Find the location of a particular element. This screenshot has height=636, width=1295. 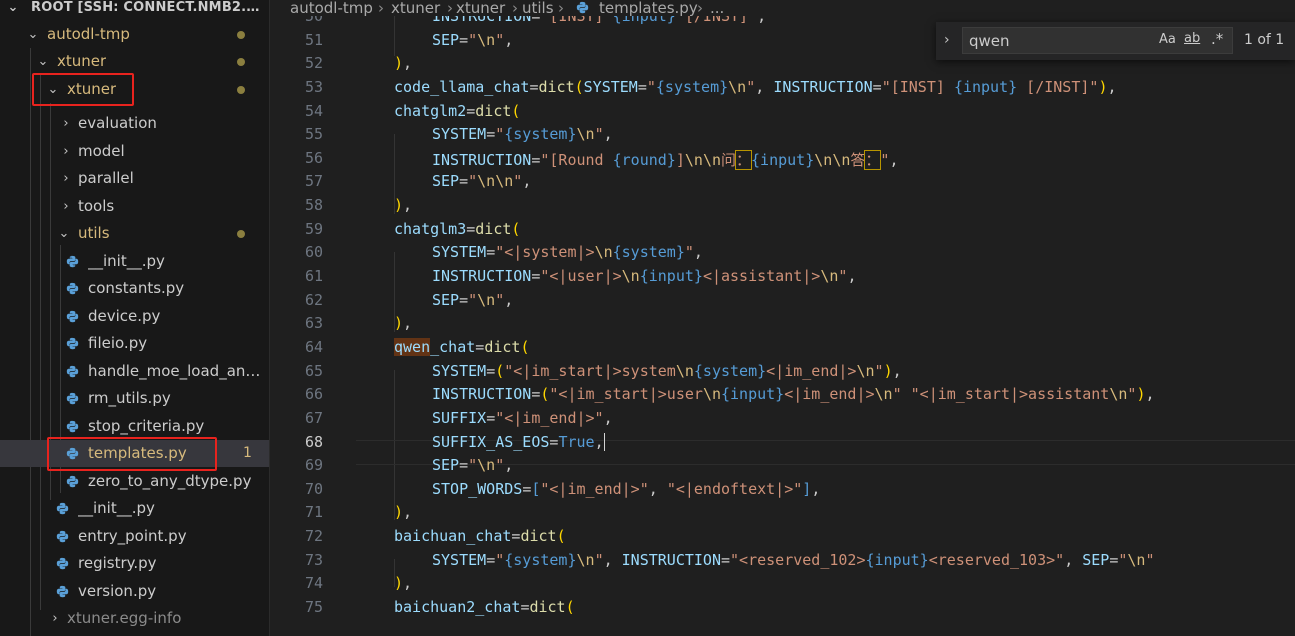

tree-item-label: entry_point.py is located at coordinates (132, 536).